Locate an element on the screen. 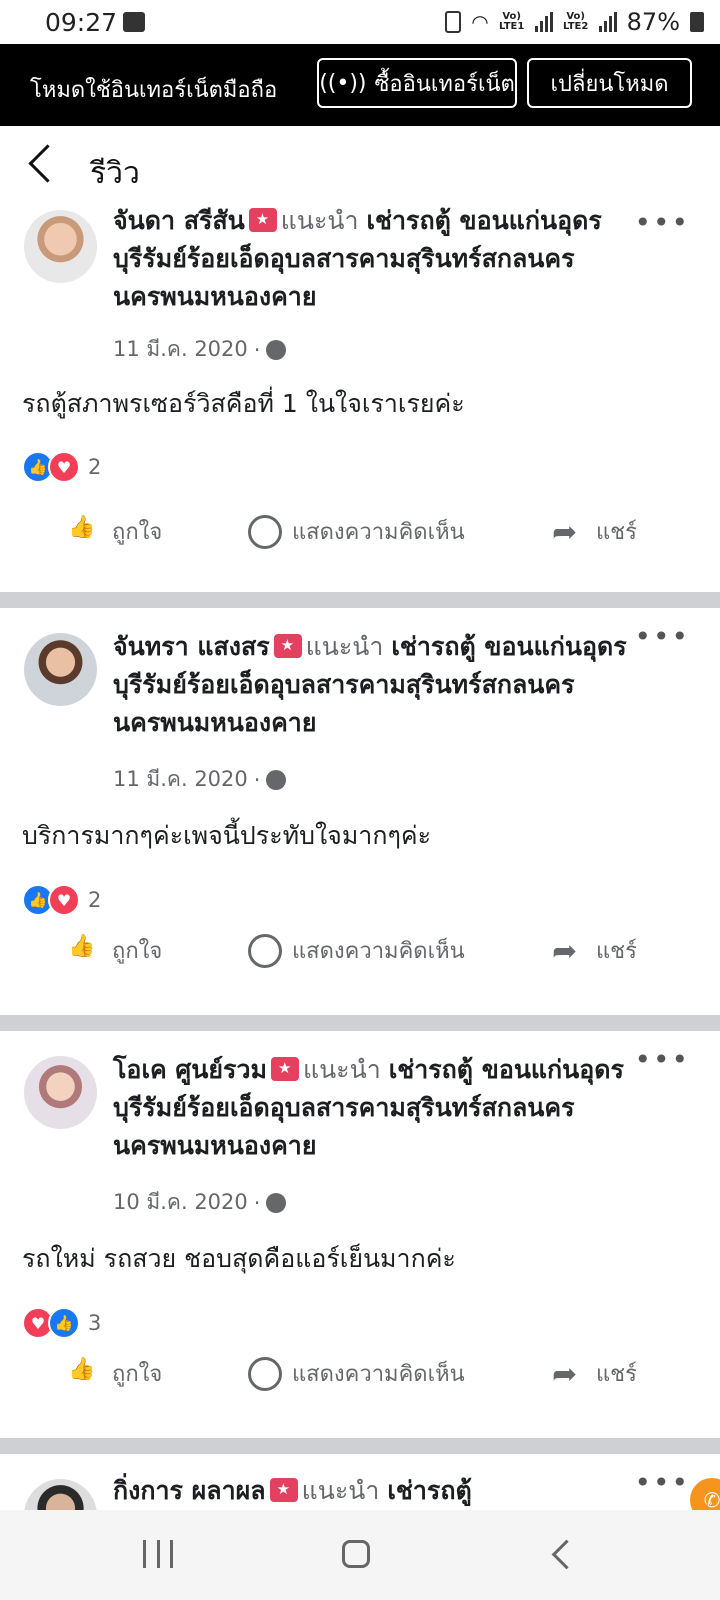 This screenshot has width=720, height=1600. back-arrow-icon is located at coordinates (47, 163).